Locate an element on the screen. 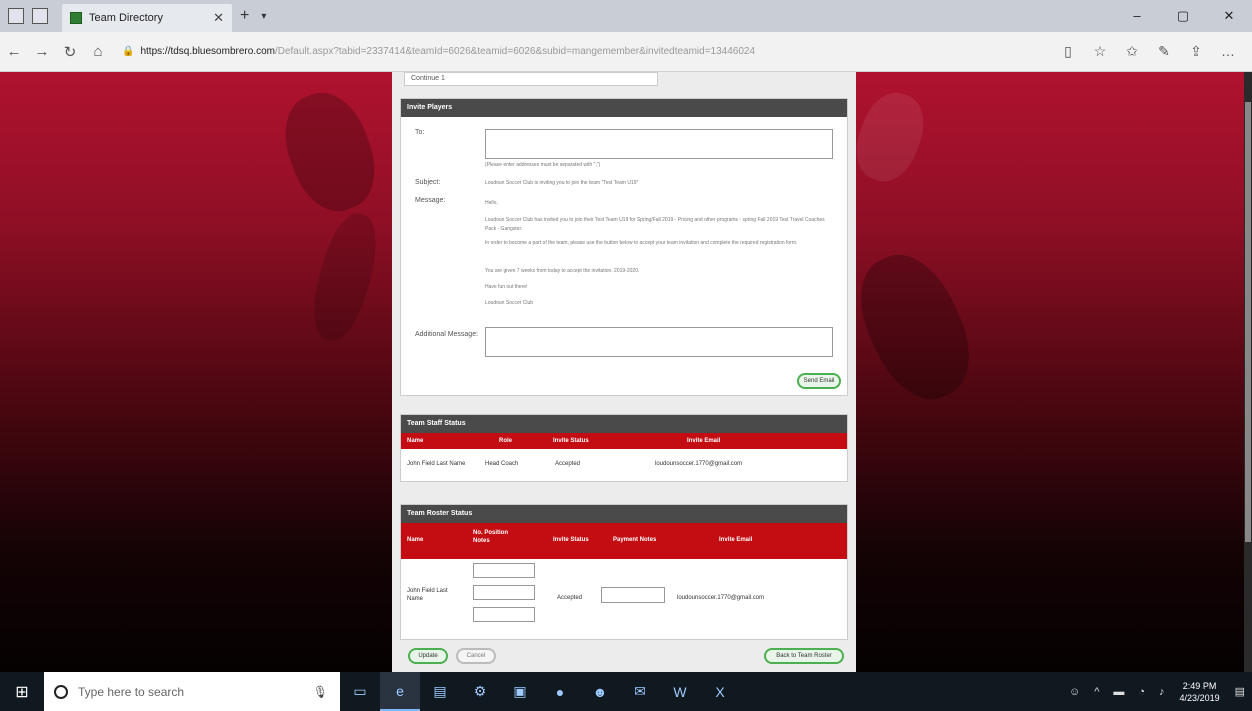  clock: 2:49 PM 4/23/2019 is located at coordinates (1200, 692).